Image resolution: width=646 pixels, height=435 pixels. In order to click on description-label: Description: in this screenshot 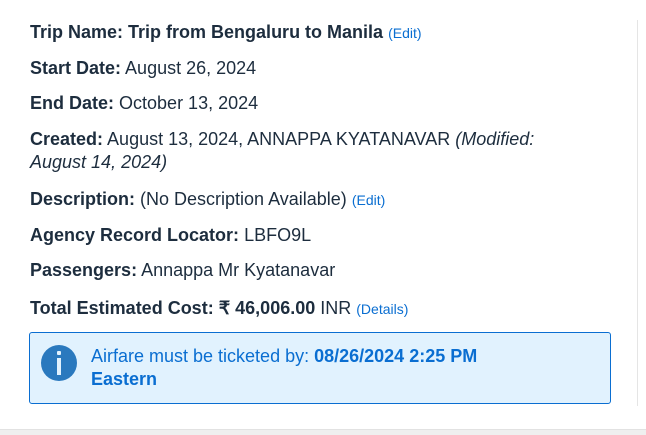, I will do `click(83, 199)`.